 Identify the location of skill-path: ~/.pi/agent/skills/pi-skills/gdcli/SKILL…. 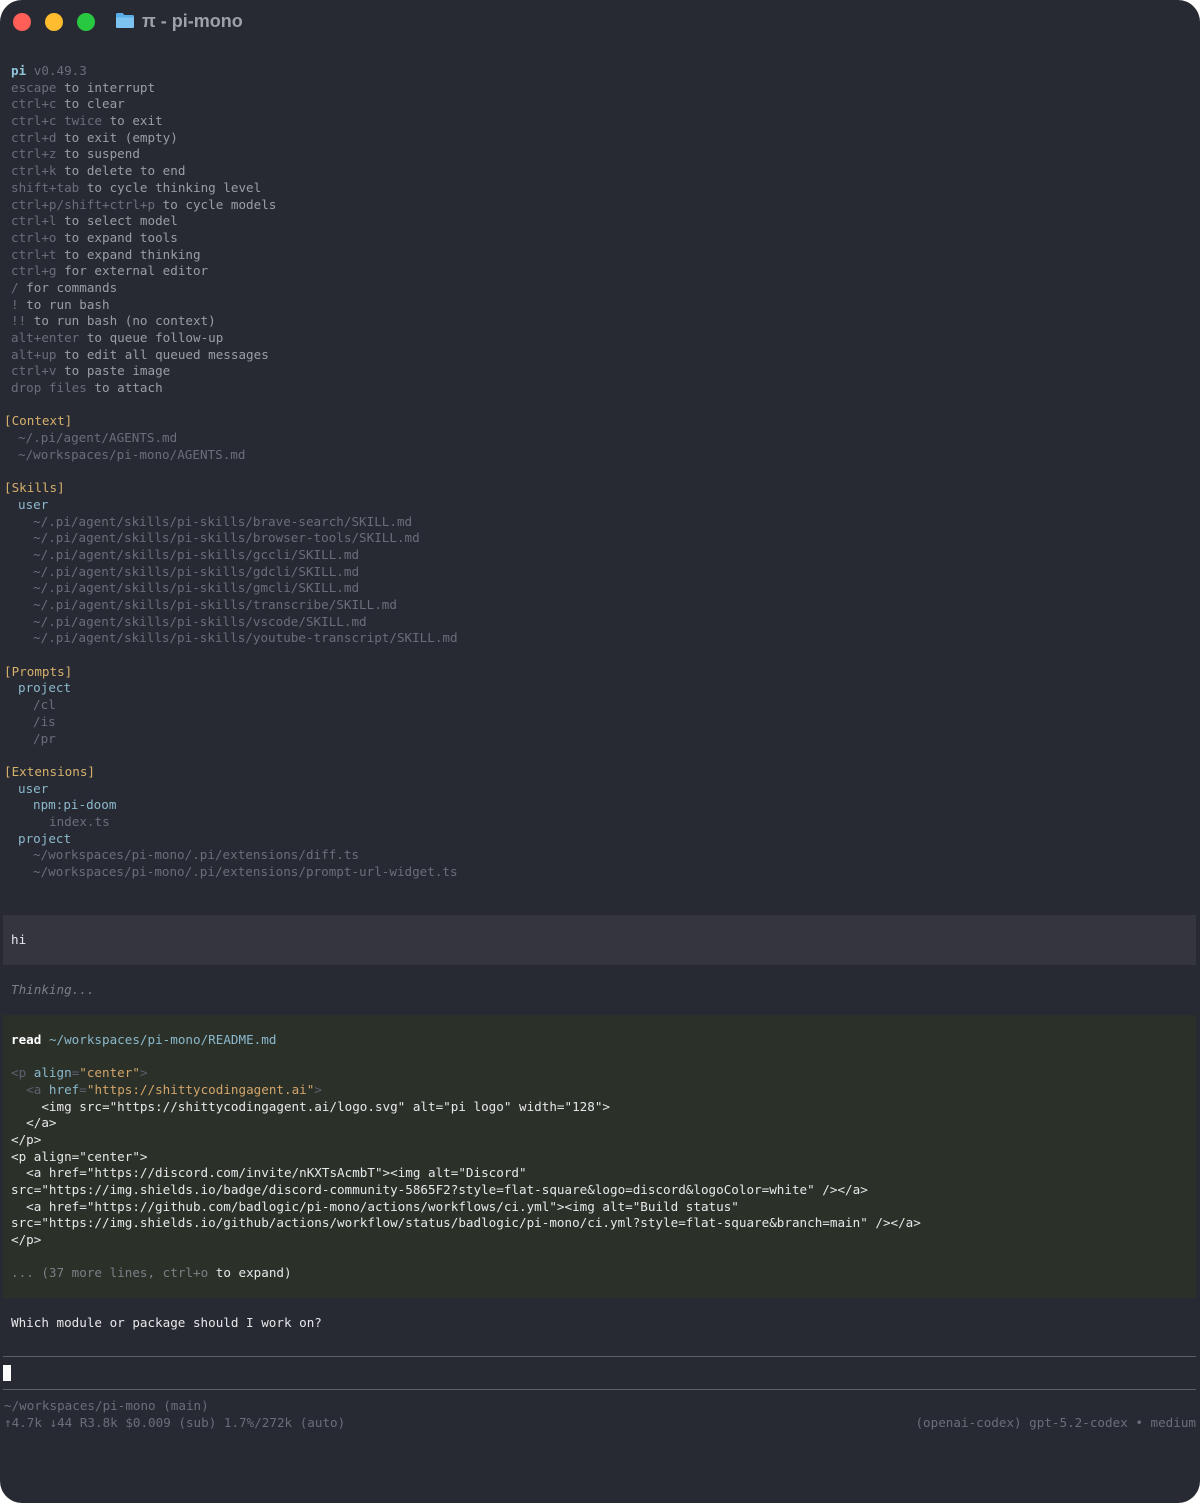
(196, 571).